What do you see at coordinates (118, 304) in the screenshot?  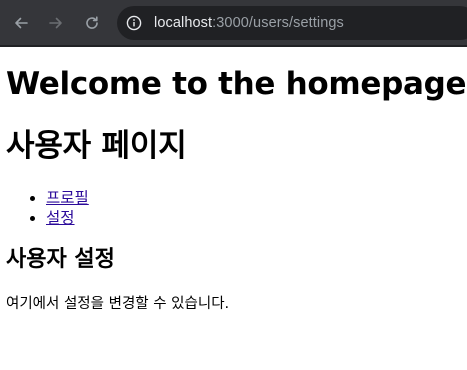 I see `settings-description: 여기에서 설정을 변경할 수 있습니다.` at bounding box center [118, 304].